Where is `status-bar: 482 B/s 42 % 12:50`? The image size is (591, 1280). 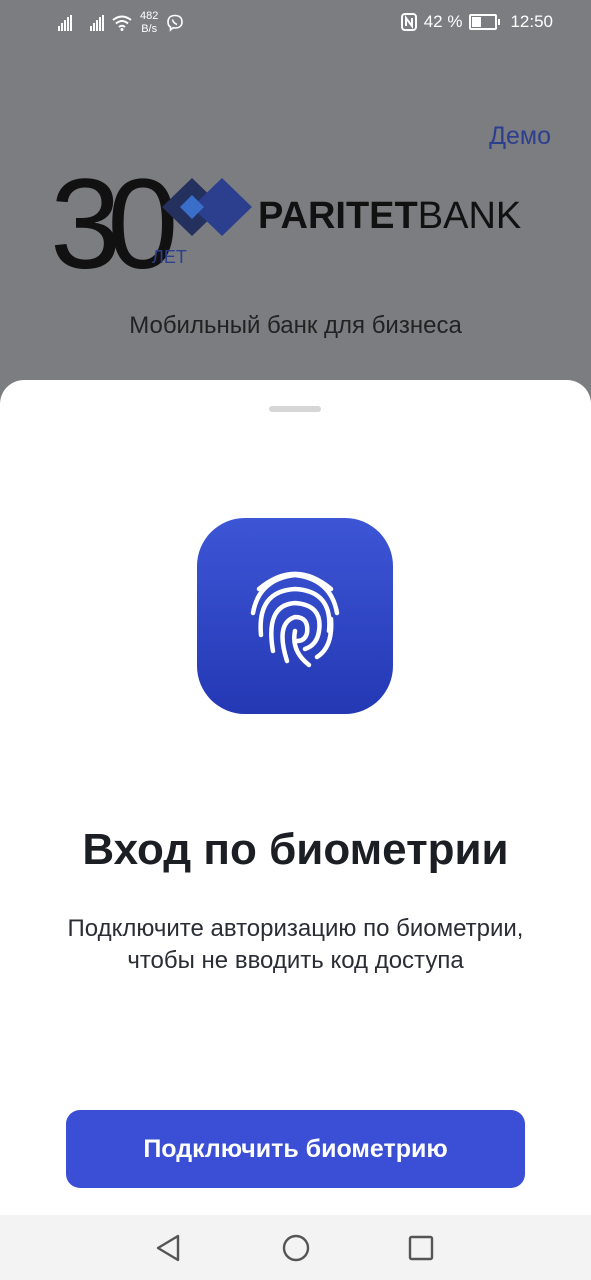 status-bar: 482 B/s 42 % 12:50 is located at coordinates (295, 23).